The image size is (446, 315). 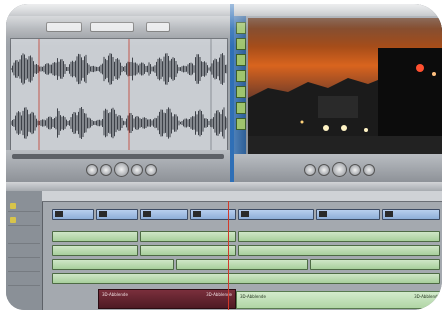 I want to click on canvas-prev-edit-button, so click(x=310, y=170).